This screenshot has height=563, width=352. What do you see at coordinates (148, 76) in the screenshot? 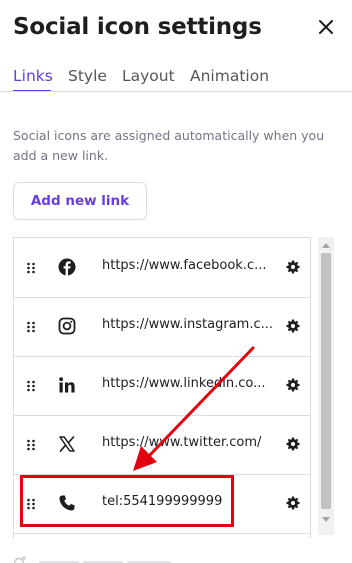
I see `tab-layout: Layout` at bounding box center [148, 76].